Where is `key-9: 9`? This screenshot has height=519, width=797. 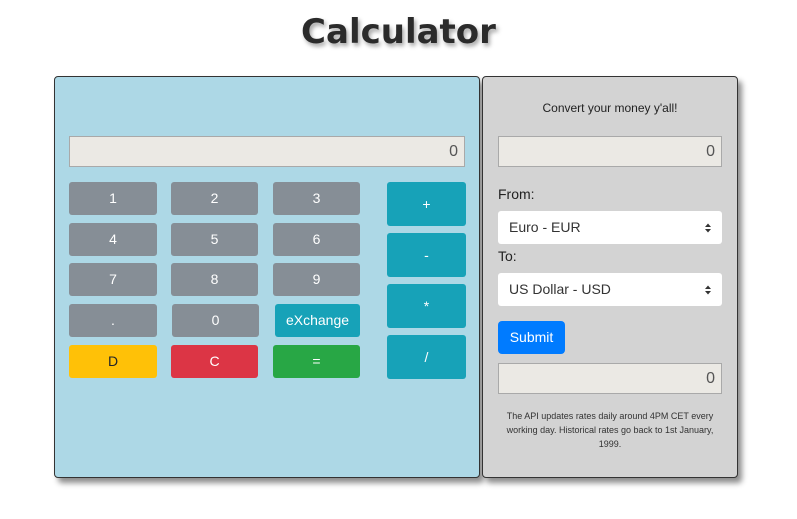 key-9: 9 is located at coordinates (316, 279).